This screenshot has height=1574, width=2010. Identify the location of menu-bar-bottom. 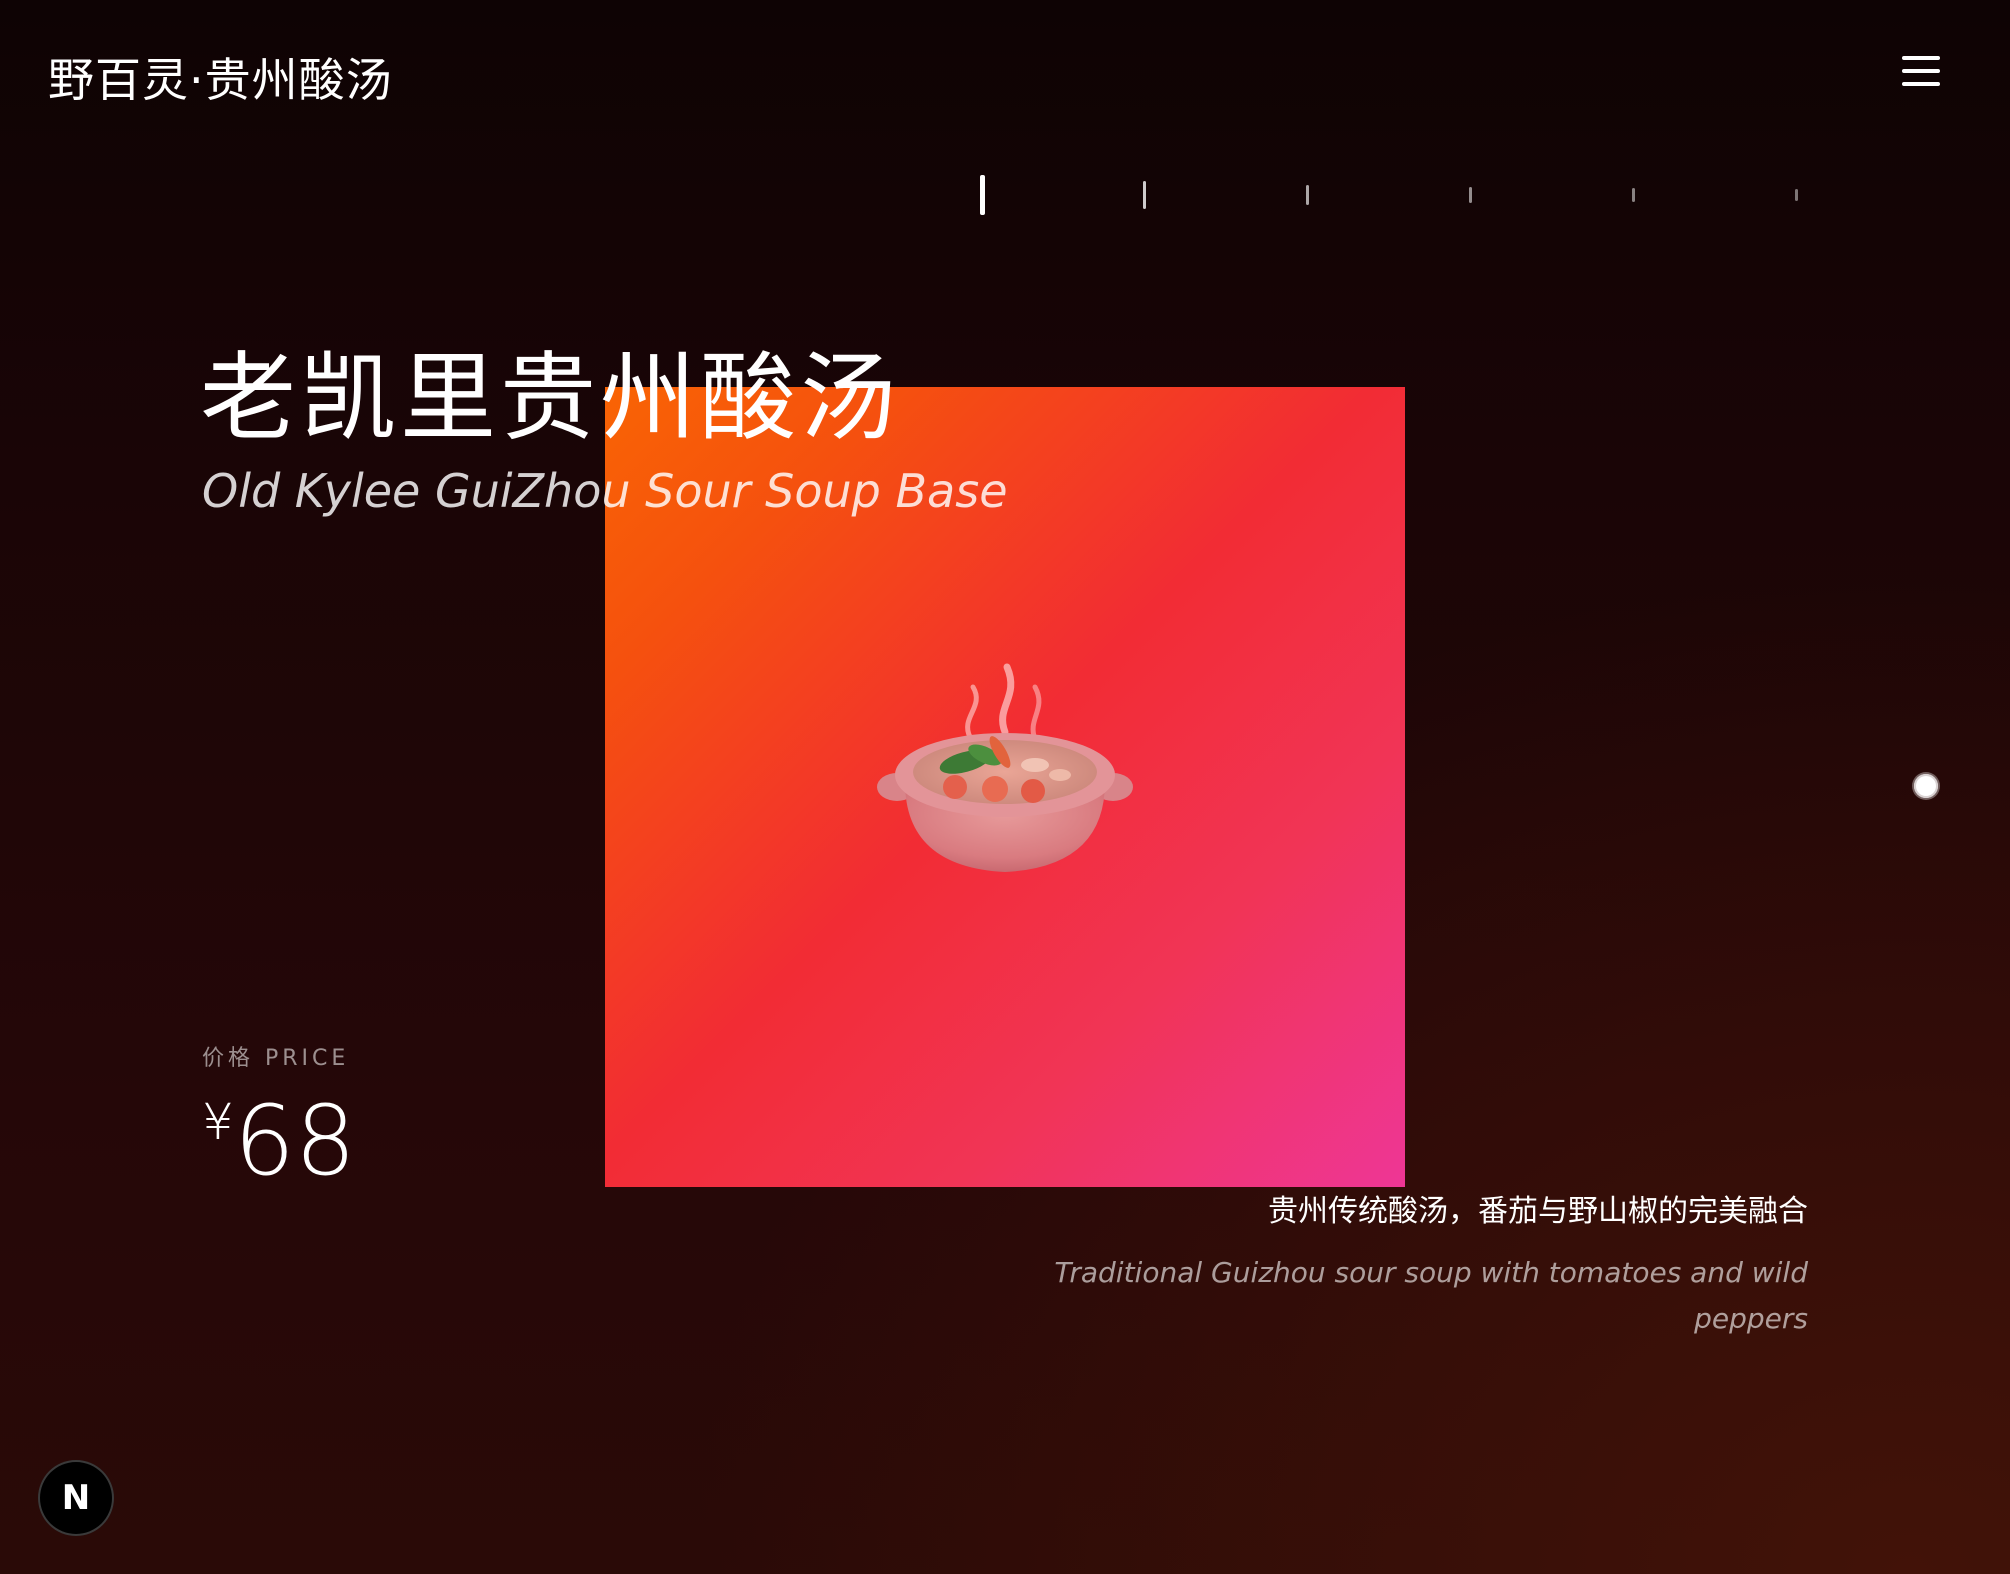
(1921, 84).